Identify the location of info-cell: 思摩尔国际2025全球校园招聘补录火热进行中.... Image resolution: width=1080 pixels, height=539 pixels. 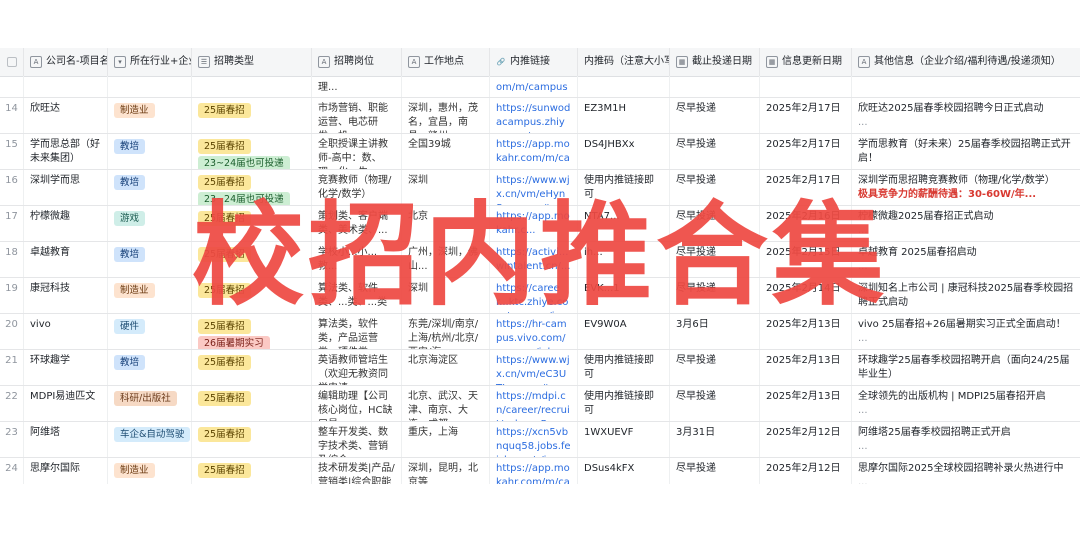
(966, 471).